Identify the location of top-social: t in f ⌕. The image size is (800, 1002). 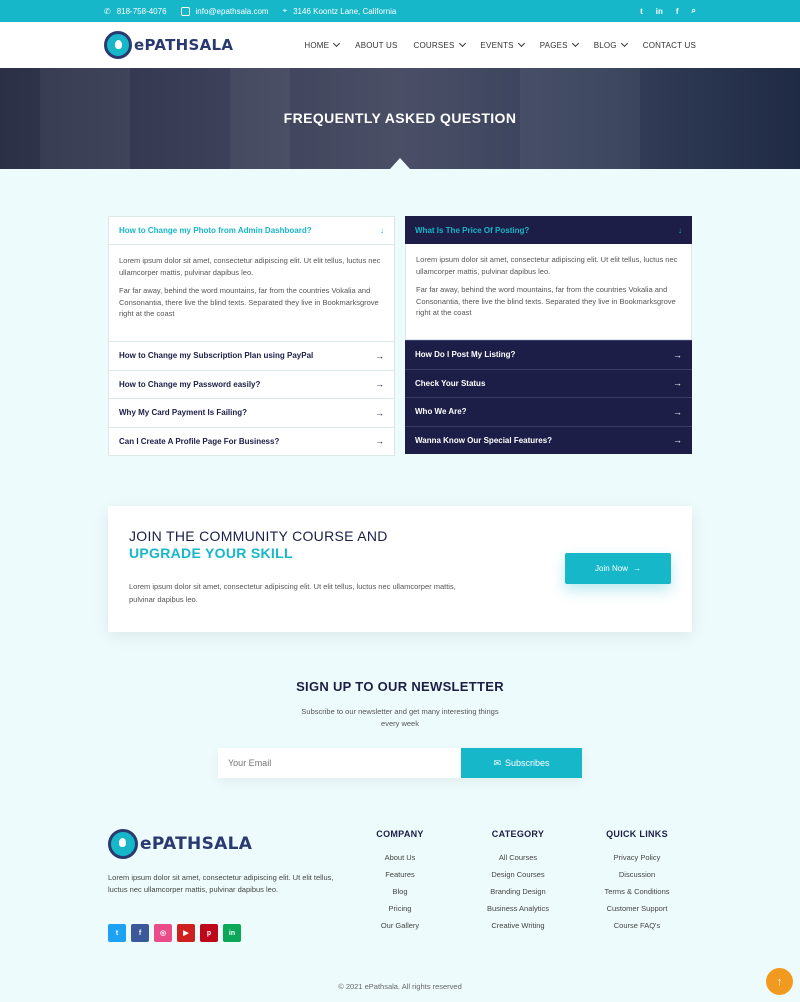
(668, 11).